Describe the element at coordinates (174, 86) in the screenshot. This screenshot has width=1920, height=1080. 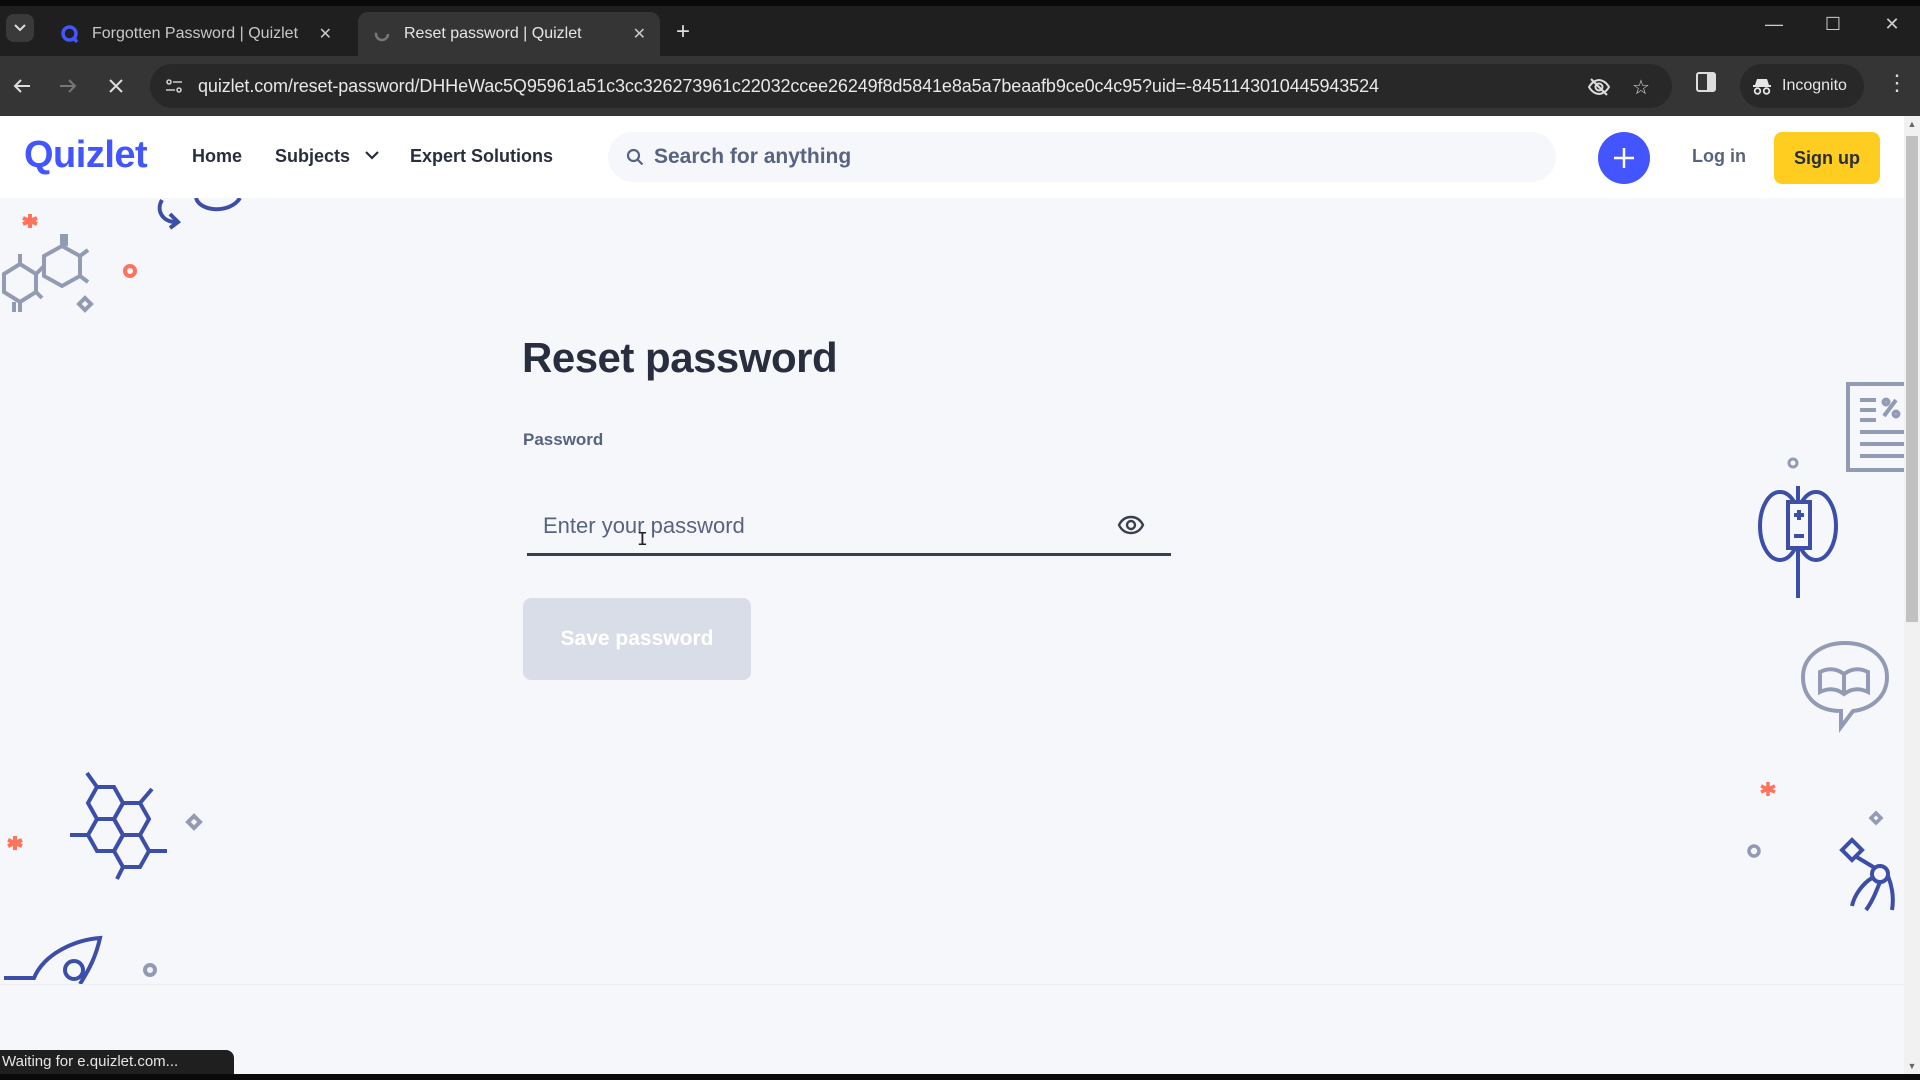
I see `site-settings-icon` at that location.